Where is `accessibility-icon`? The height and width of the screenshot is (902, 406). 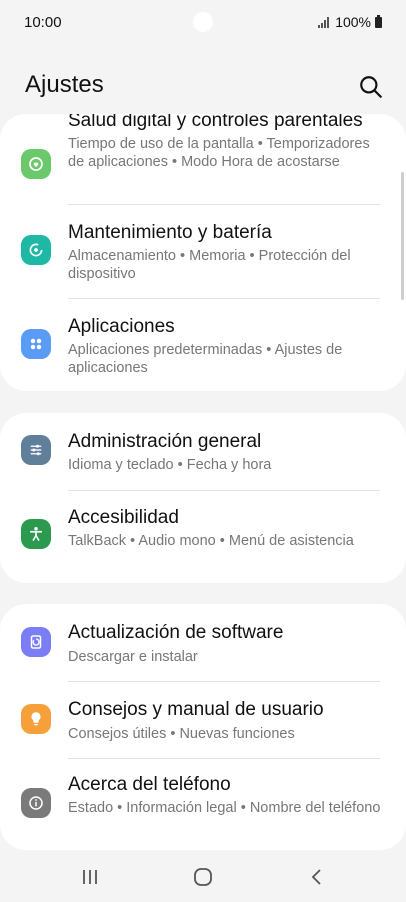 accessibility-icon is located at coordinates (36, 534).